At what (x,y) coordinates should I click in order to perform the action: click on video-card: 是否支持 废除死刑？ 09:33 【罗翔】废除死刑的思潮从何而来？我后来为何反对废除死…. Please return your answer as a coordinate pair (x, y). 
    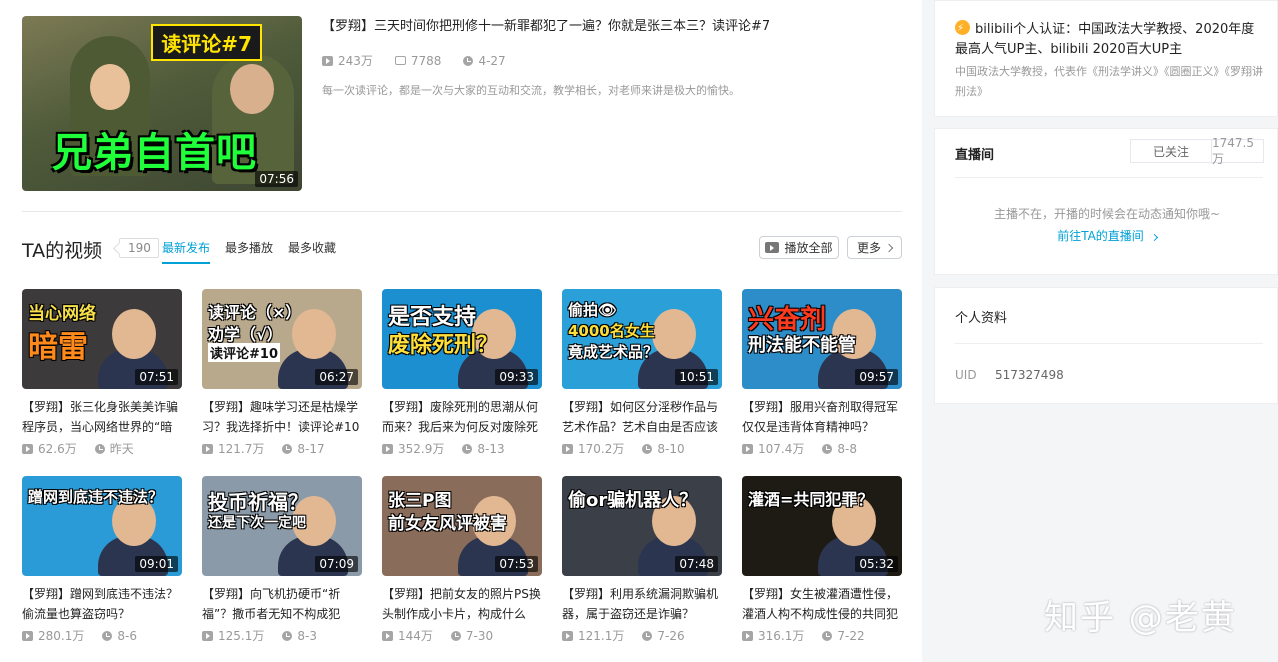
    Looking at the image, I should click on (462, 373).